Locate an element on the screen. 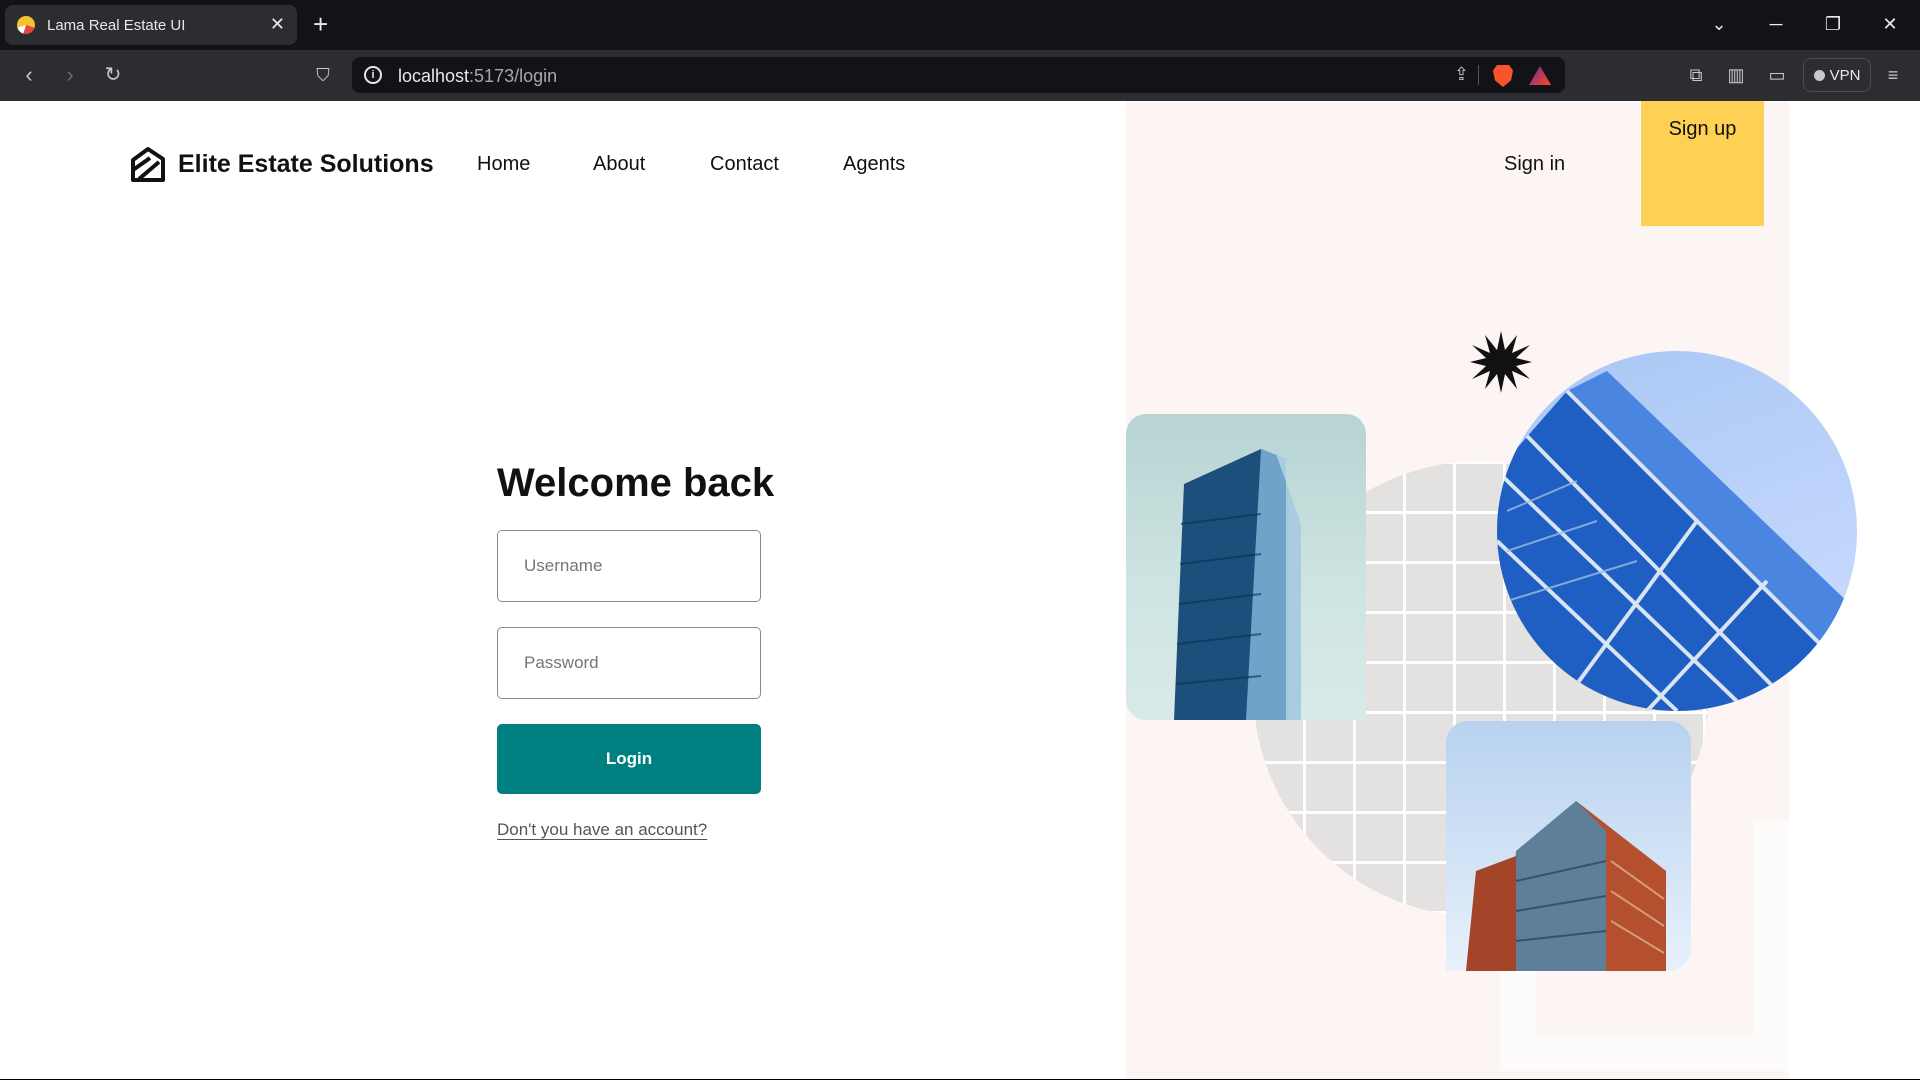  url-divider is located at coordinates (1478, 75).